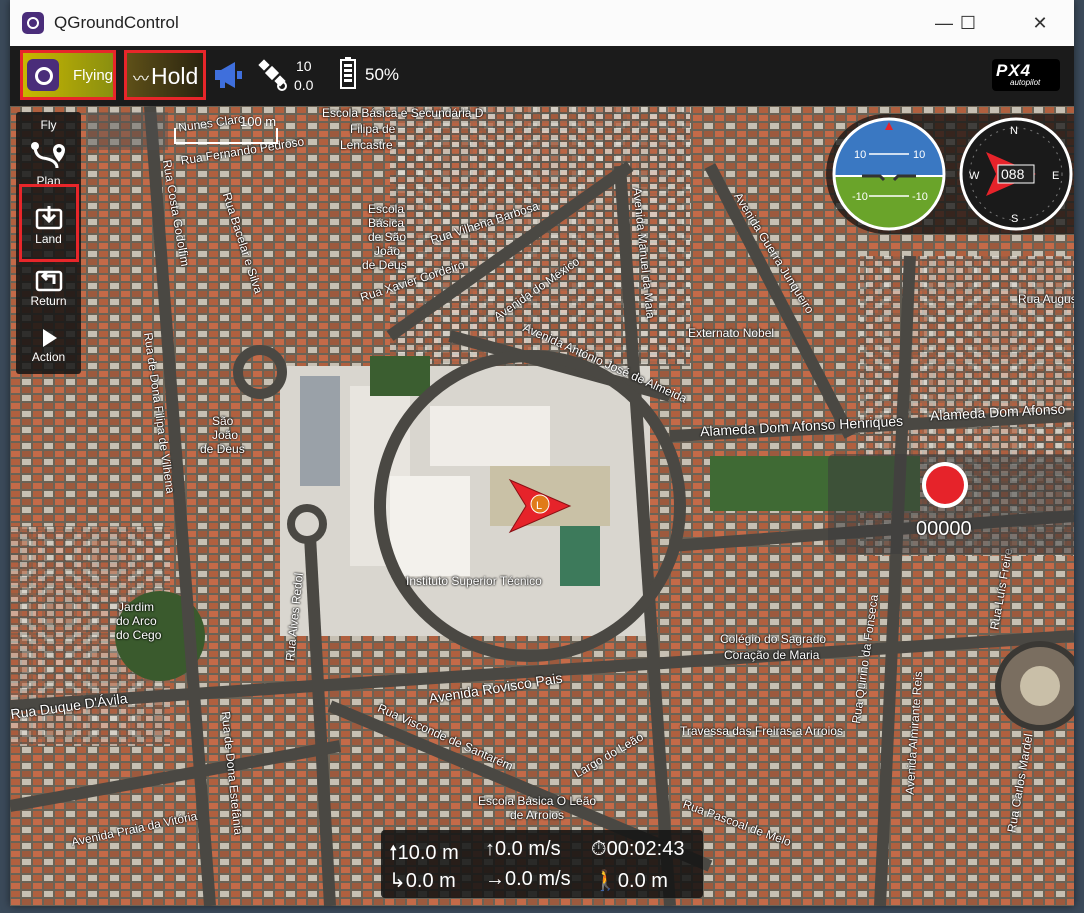 The width and height of the screenshot is (1084, 913). I want to click on record-button, so click(945, 485).